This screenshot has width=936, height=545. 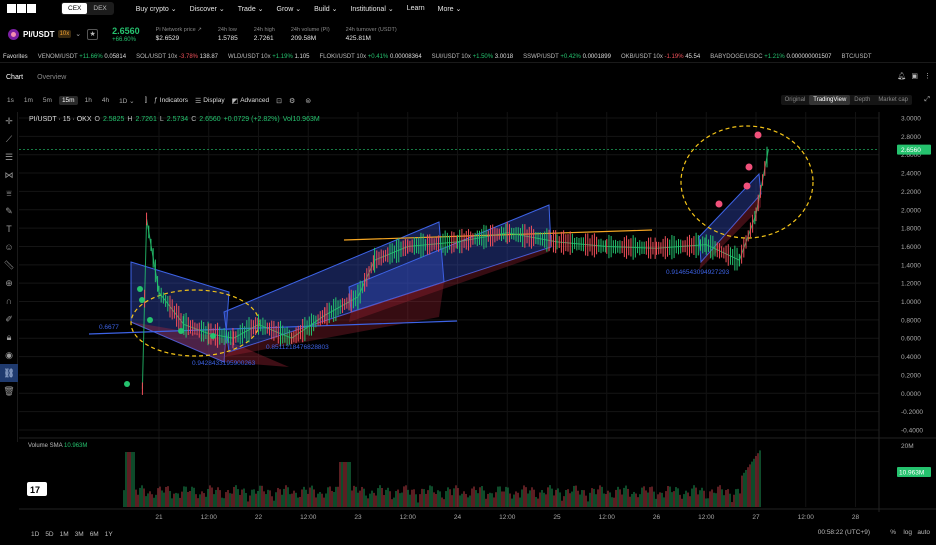 I want to click on crosshair-icon: ✛, so click(x=9, y=121).